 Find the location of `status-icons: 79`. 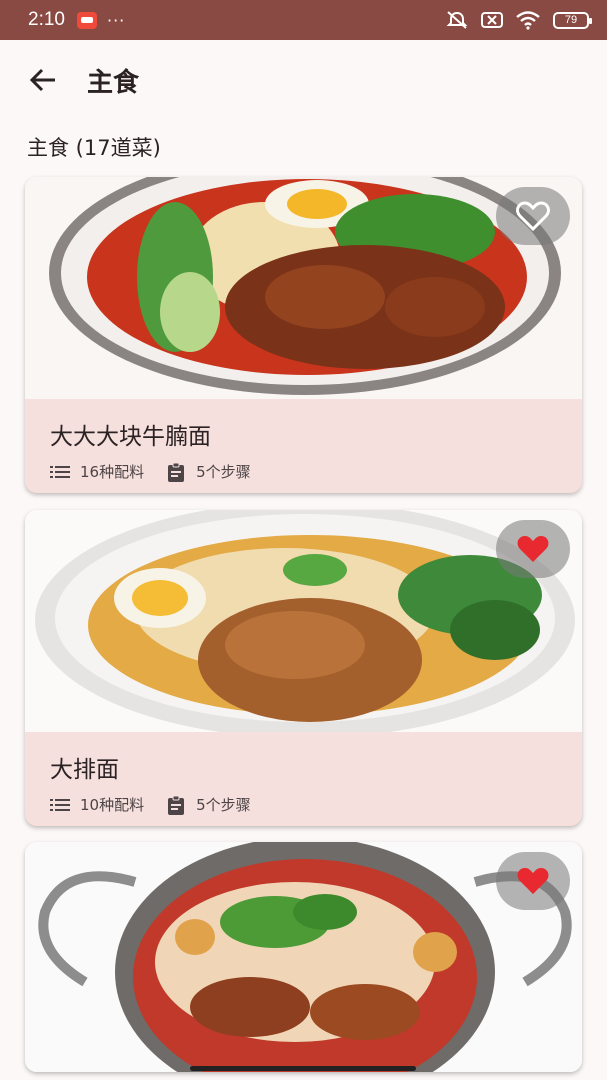

status-icons: 79 is located at coordinates (518, 20).